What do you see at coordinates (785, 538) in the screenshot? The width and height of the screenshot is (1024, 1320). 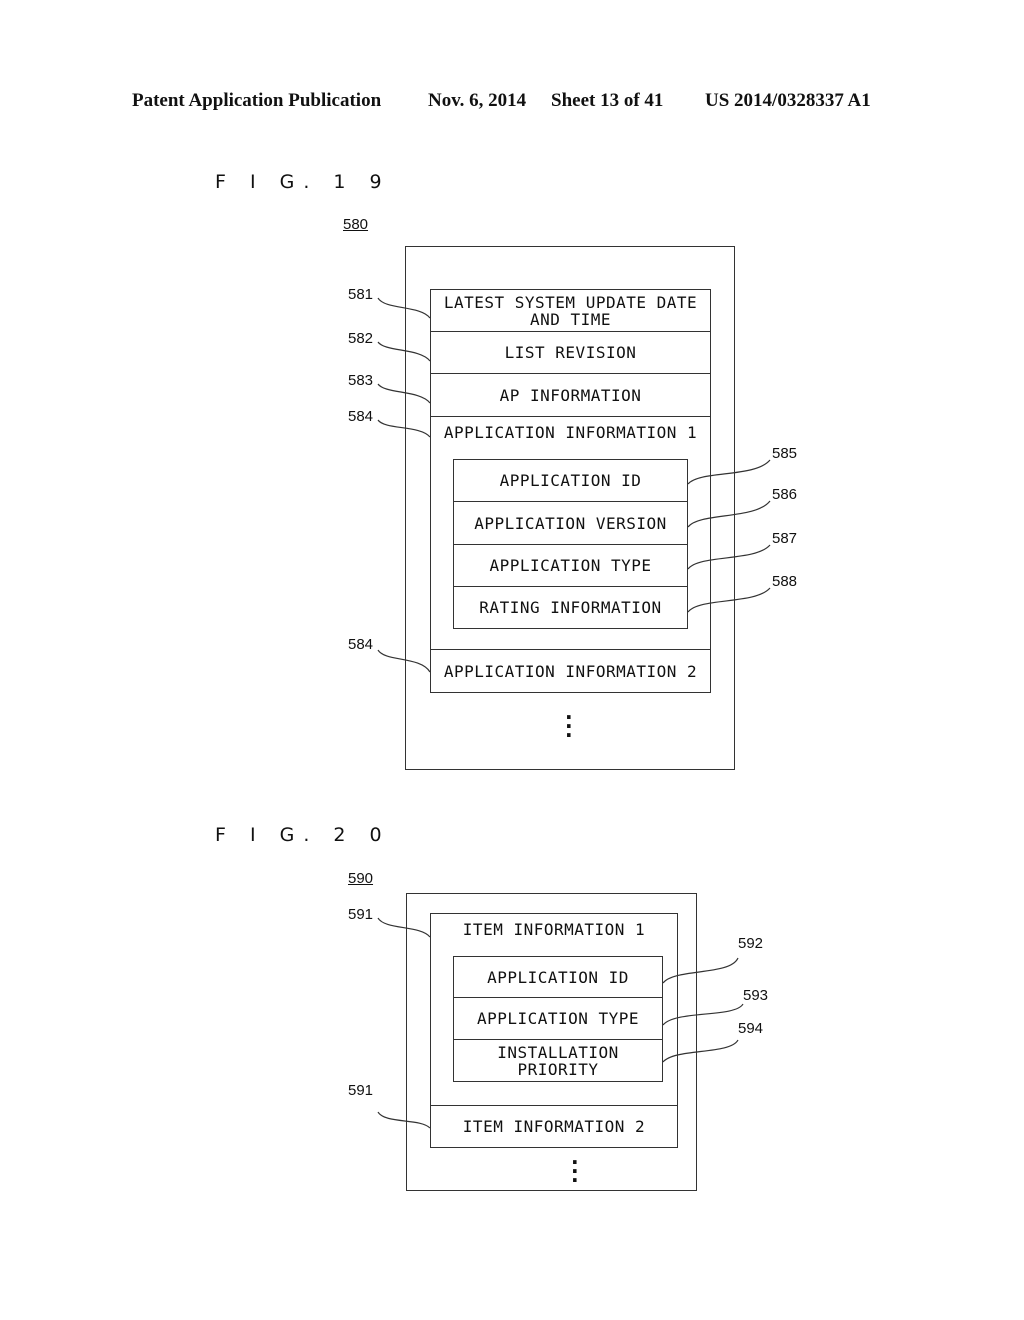 I see `ref-587: 587` at bounding box center [785, 538].